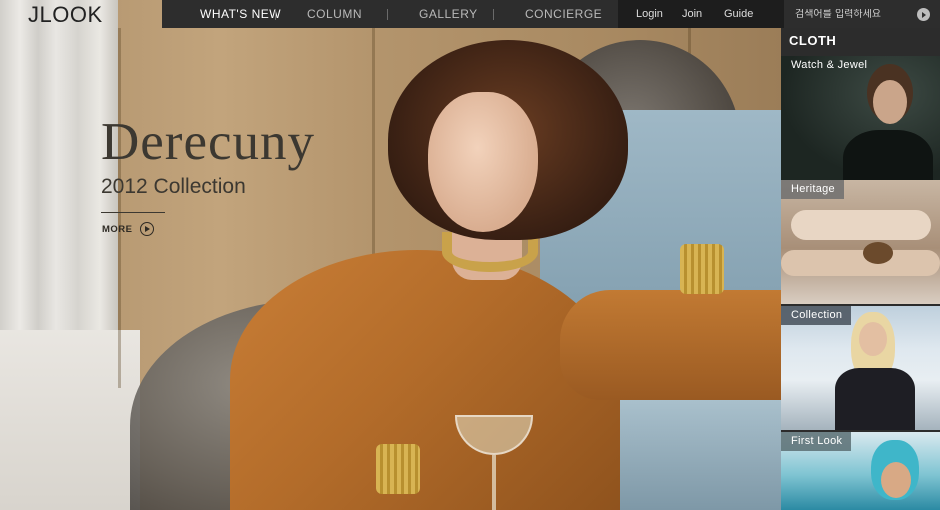 This screenshot has width=940, height=510. What do you see at coordinates (738, 14) in the screenshot?
I see `guide-link: Guide` at bounding box center [738, 14].